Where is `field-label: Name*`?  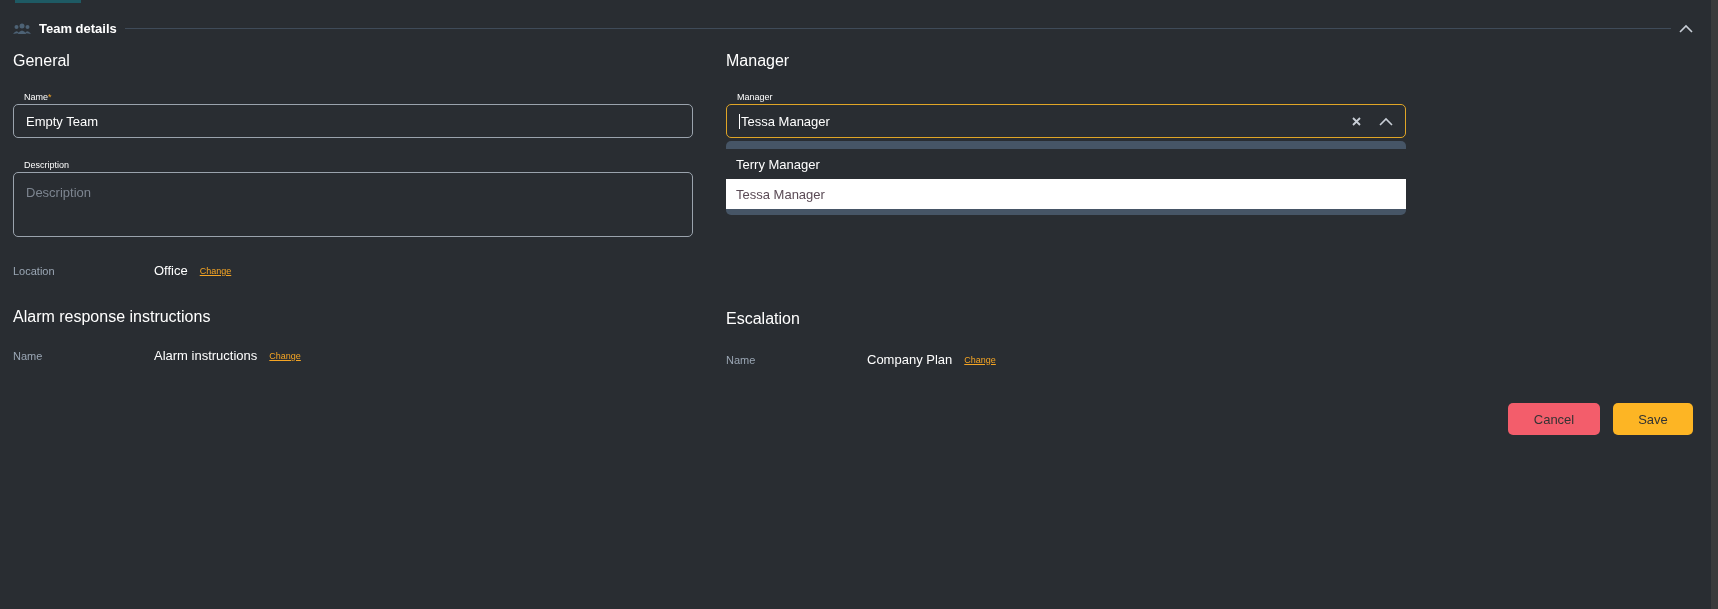
field-label: Name* is located at coordinates (38, 98).